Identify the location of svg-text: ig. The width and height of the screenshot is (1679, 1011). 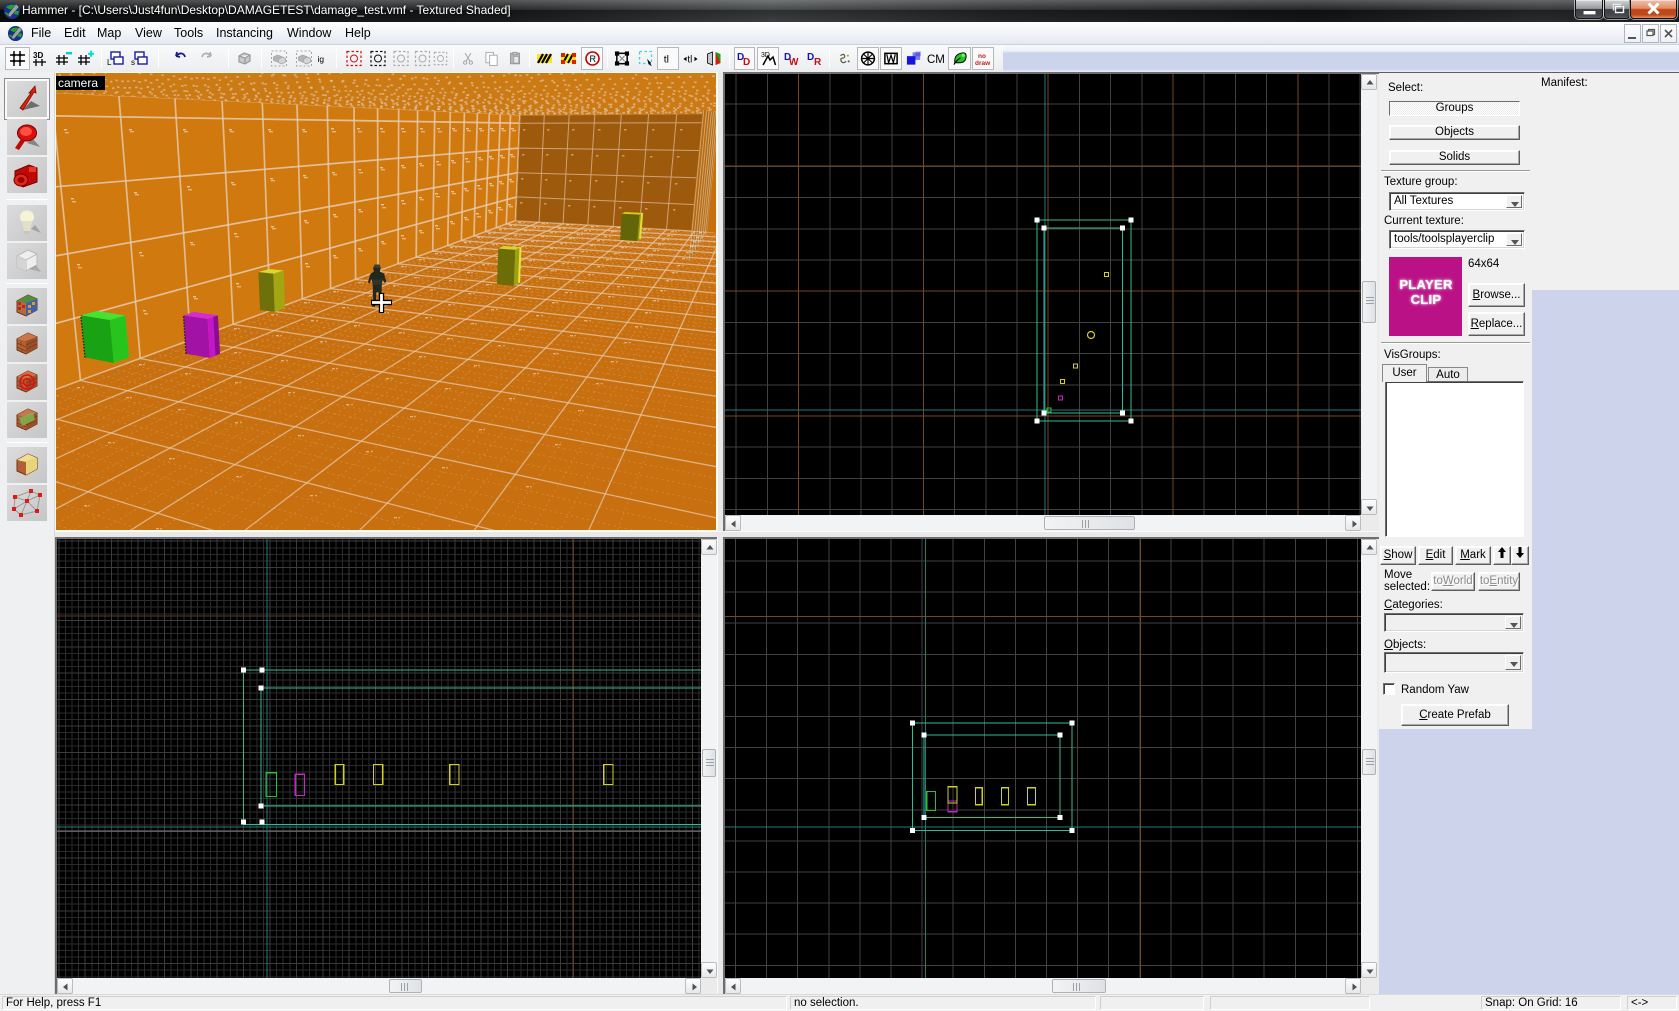
(321, 59).